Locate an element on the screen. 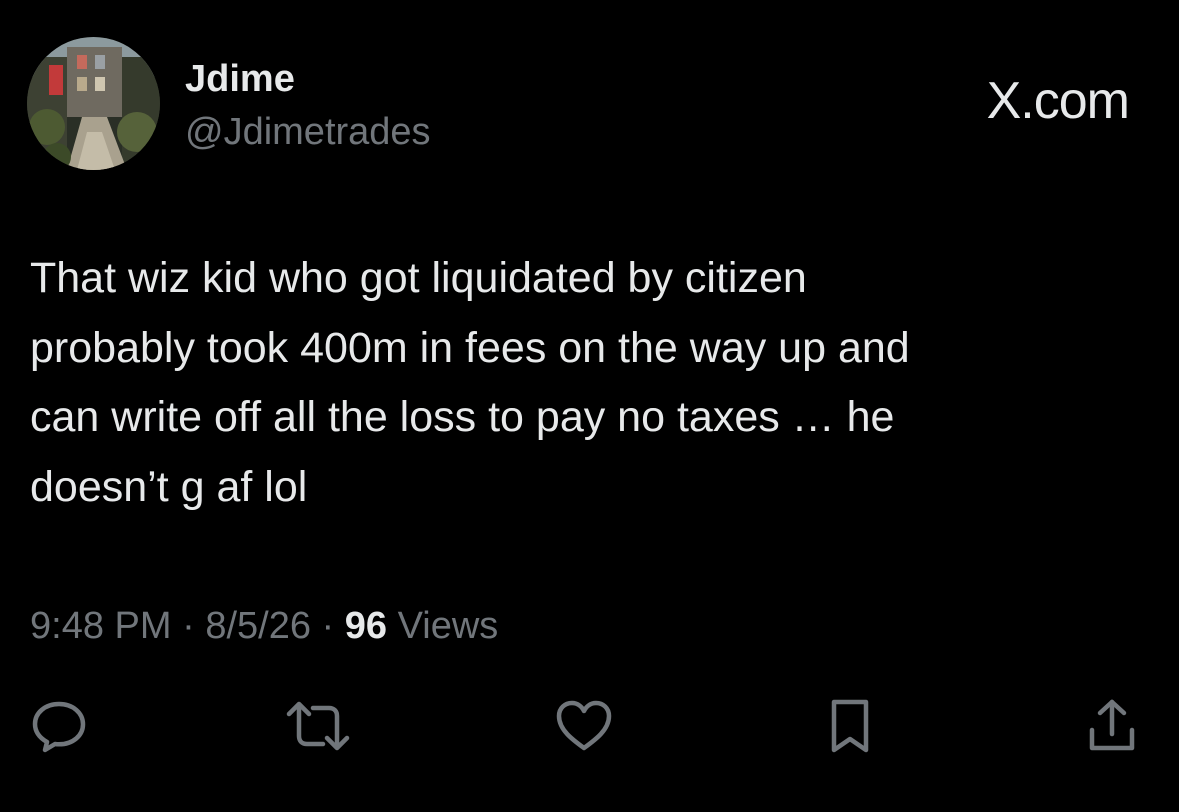 Image resolution: width=1179 pixels, height=812 pixels. reply-icon is located at coordinates (59, 727).